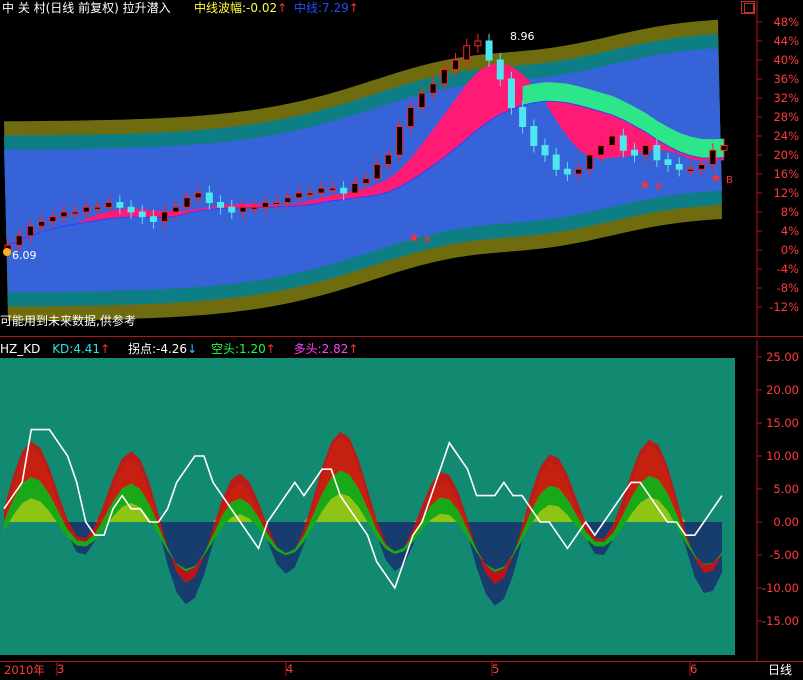 The width and height of the screenshot is (803, 680). What do you see at coordinates (784, 555) in the screenshot?
I see `indicator-tick-label: -5.00` at bounding box center [784, 555].